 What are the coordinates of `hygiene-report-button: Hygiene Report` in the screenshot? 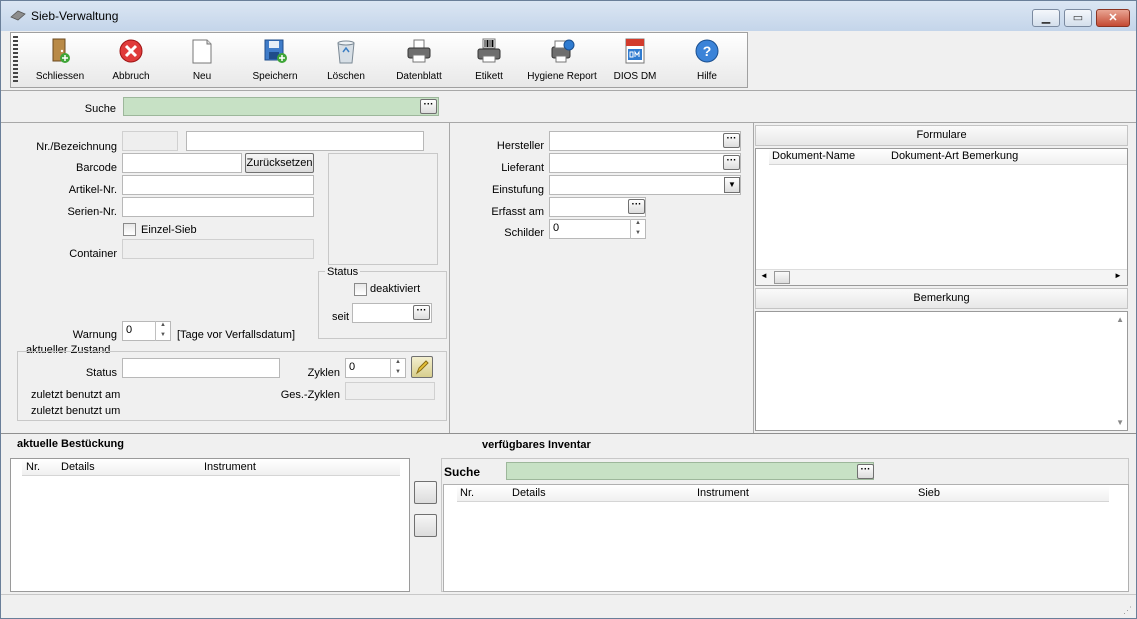 It's located at (562, 61).